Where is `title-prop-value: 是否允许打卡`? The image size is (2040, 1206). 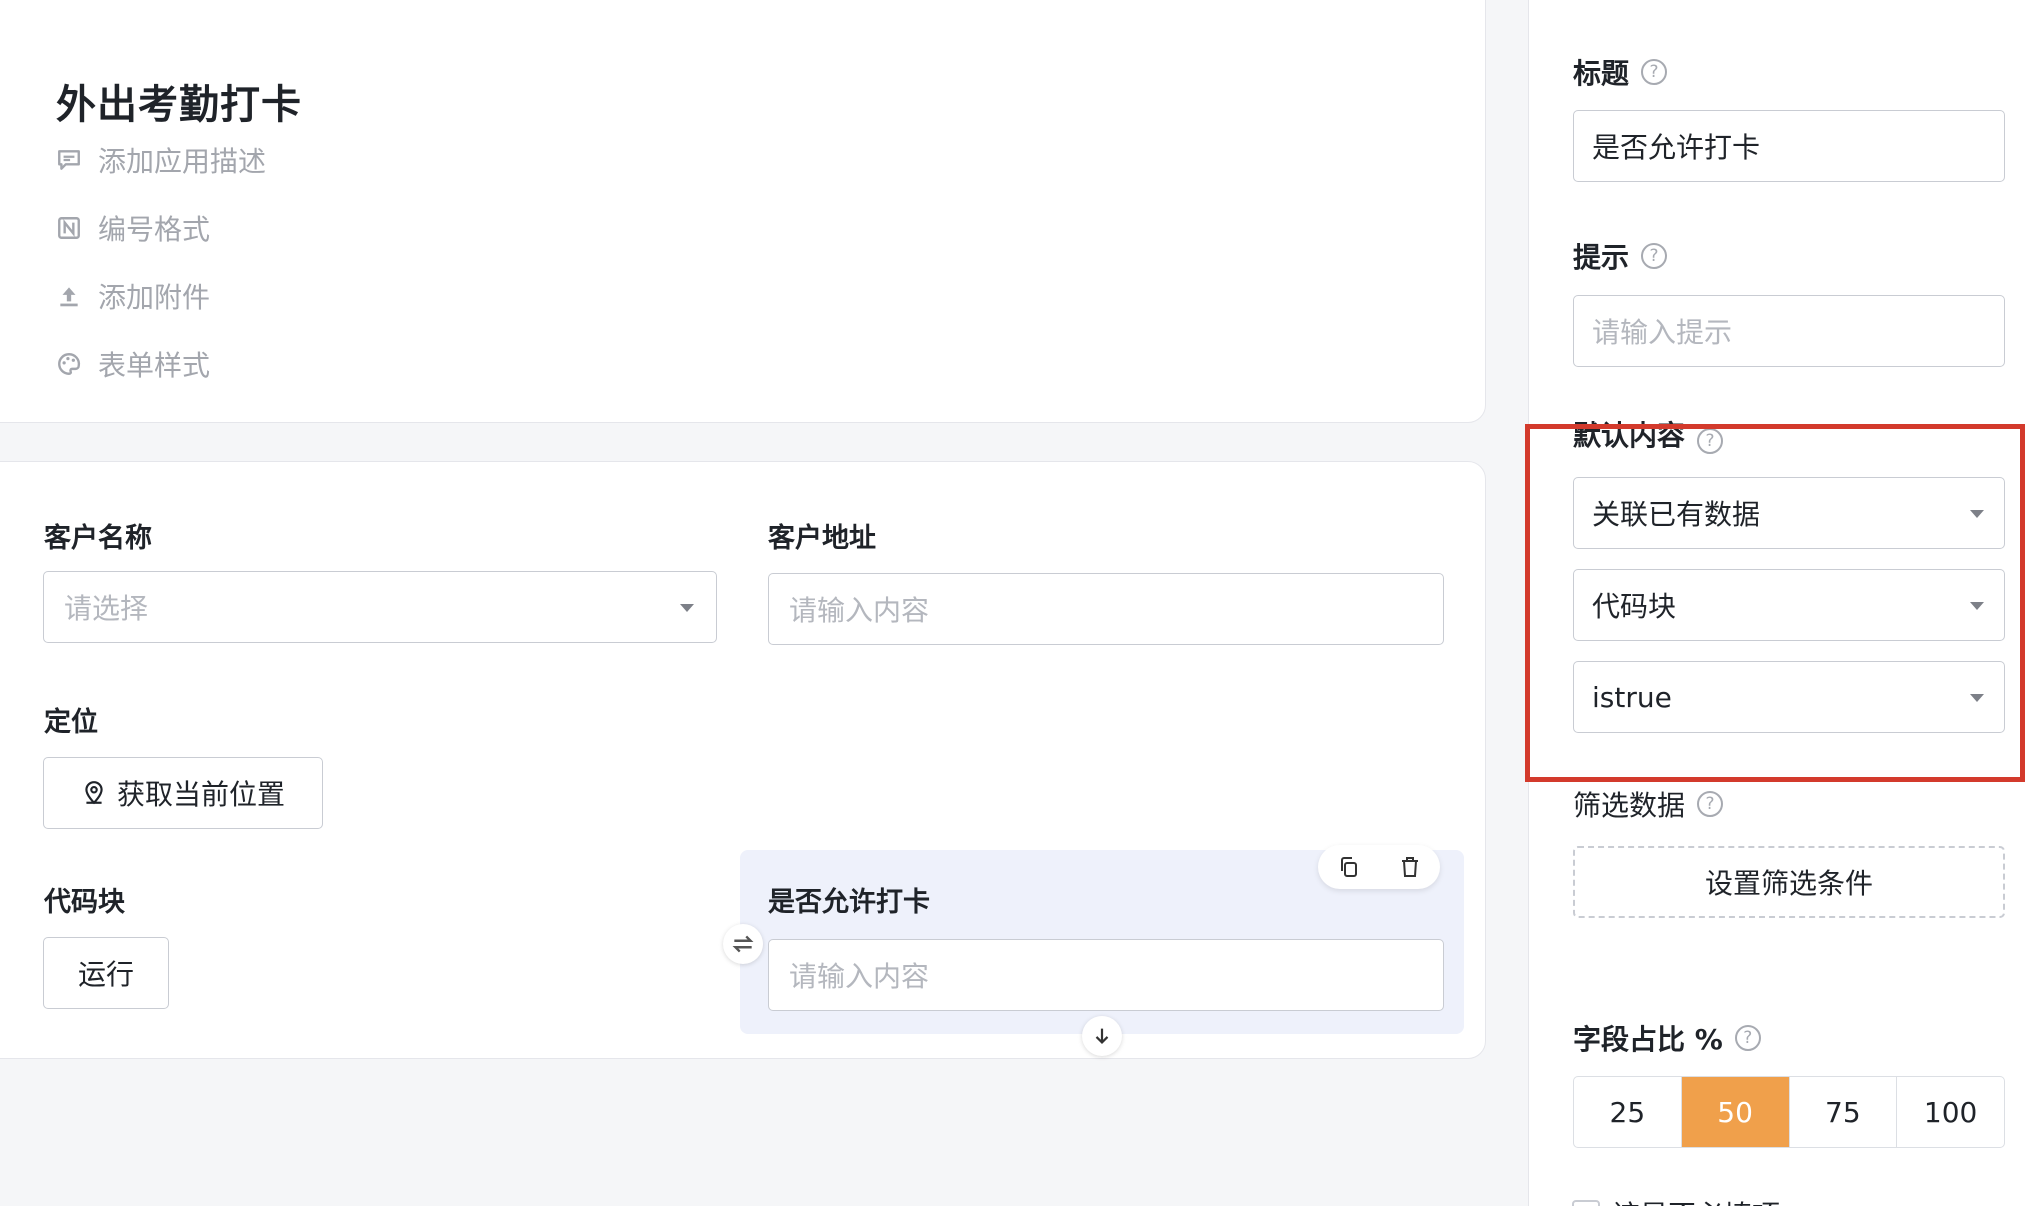
title-prop-value: 是否允许打卡 is located at coordinates (1676, 147).